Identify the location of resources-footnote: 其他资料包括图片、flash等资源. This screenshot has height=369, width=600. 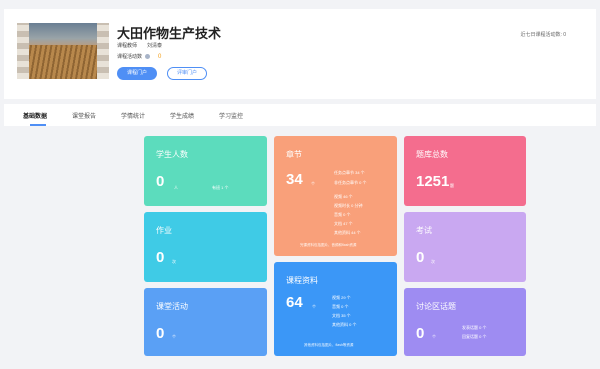
(329, 345).